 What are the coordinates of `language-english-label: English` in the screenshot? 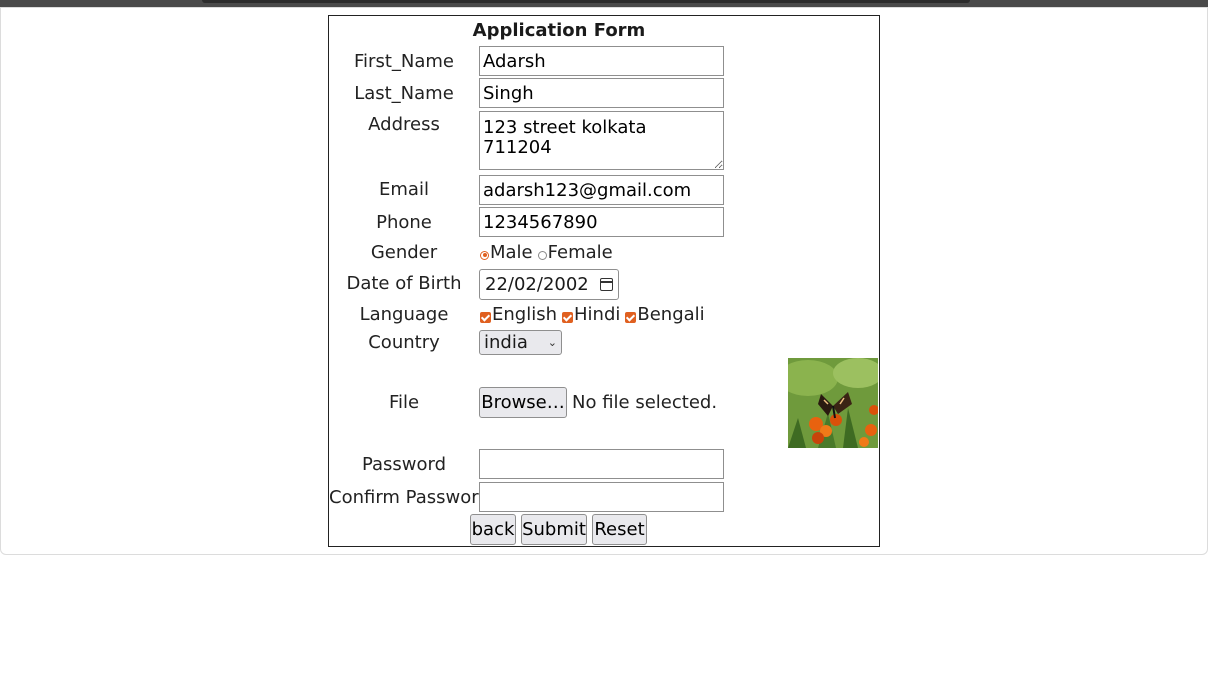 It's located at (524, 314).